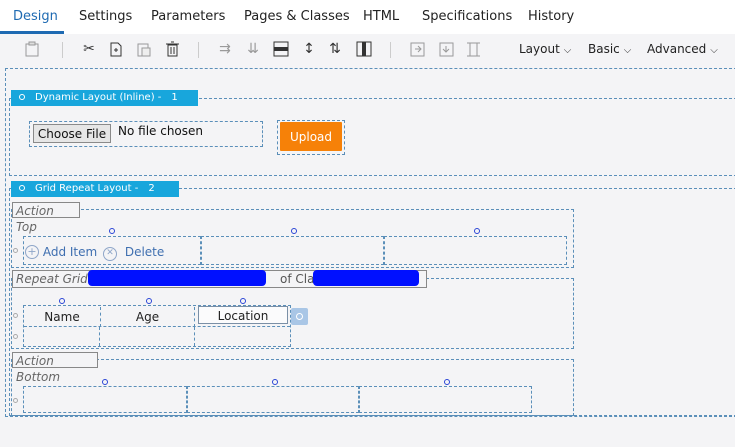 This screenshot has width=735, height=447. What do you see at coordinates (72, 133) in the screenshot?
I see `choose-file-button: Choose File` at bounding box center [72, 133].